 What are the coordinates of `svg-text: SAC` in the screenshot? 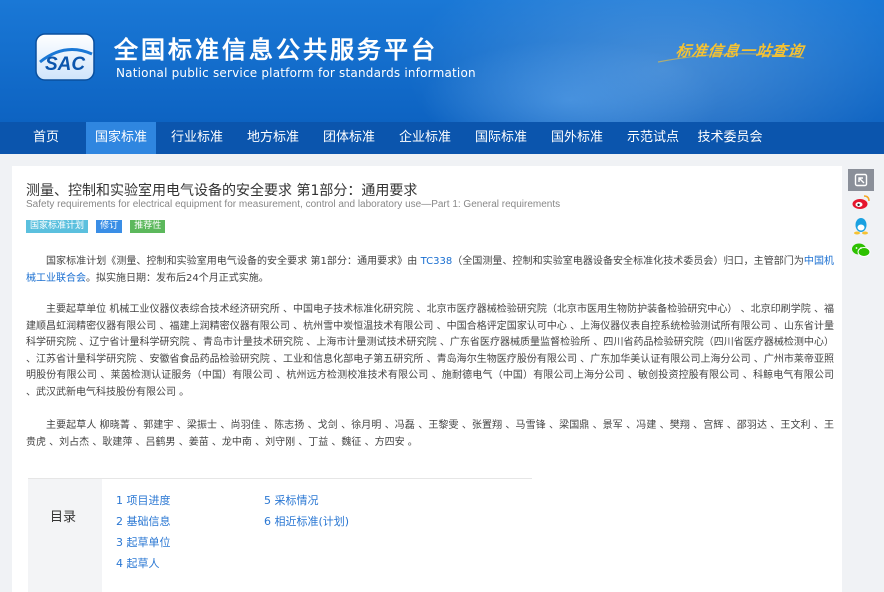 It's located at (65, 64).